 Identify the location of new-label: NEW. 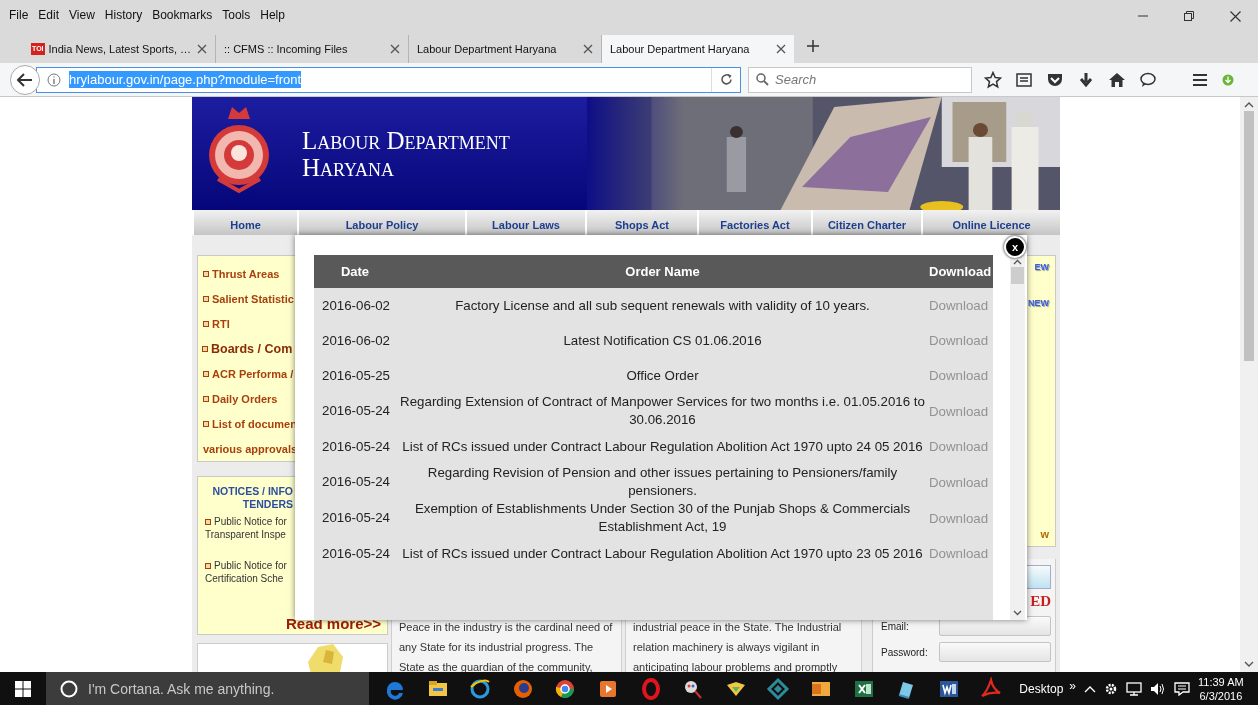
(1038, 303).